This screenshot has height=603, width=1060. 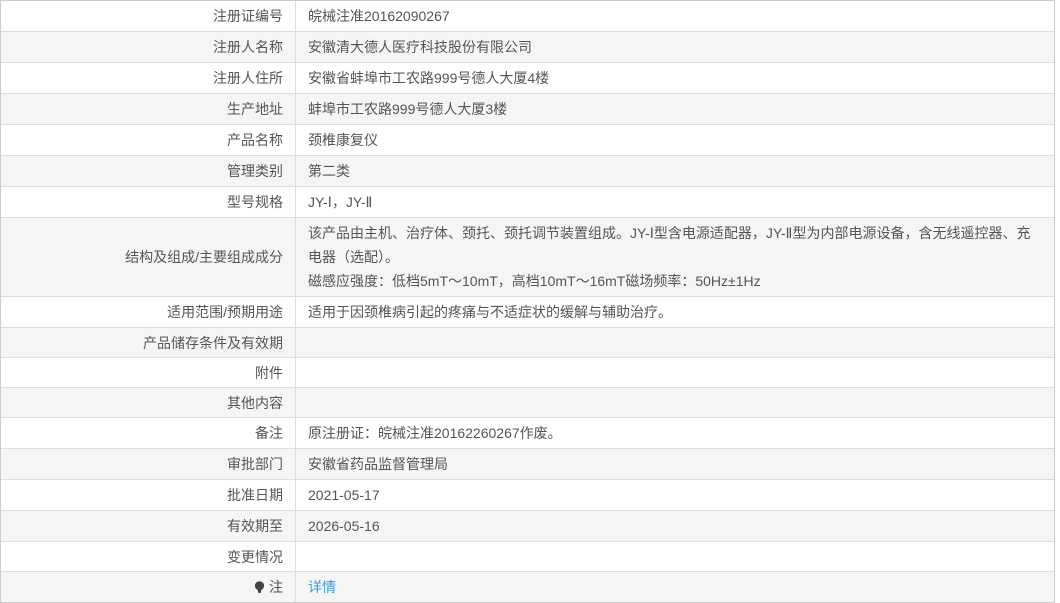 I want to click on row-label: 注册人住所, so click(x=248, y=78).